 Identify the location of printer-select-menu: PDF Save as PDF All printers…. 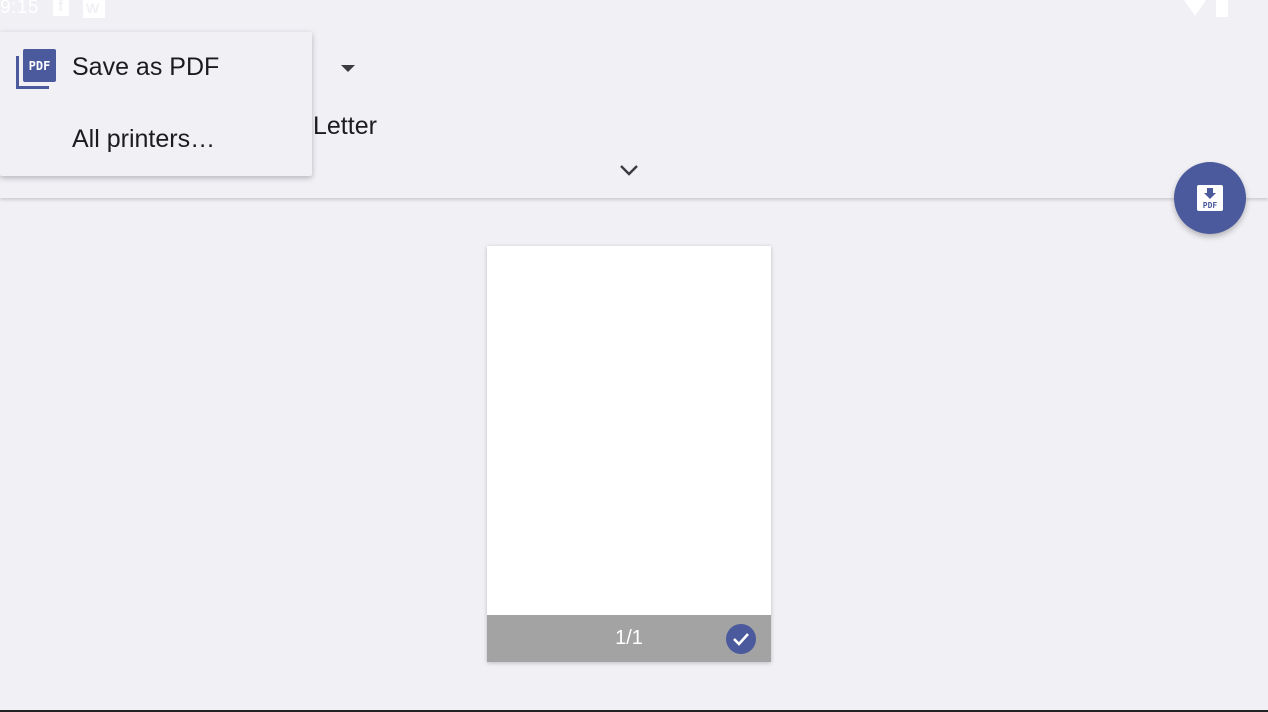
(156, 104).